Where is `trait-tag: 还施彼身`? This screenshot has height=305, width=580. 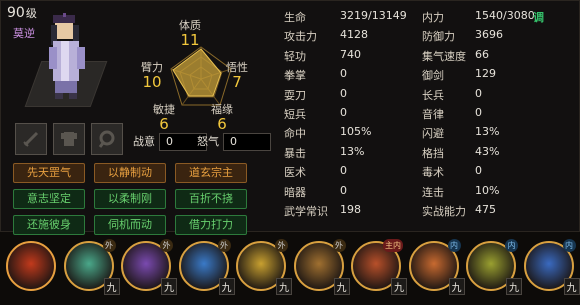
trait-tag: 还施彼身 is located at coordinates (49, 225).